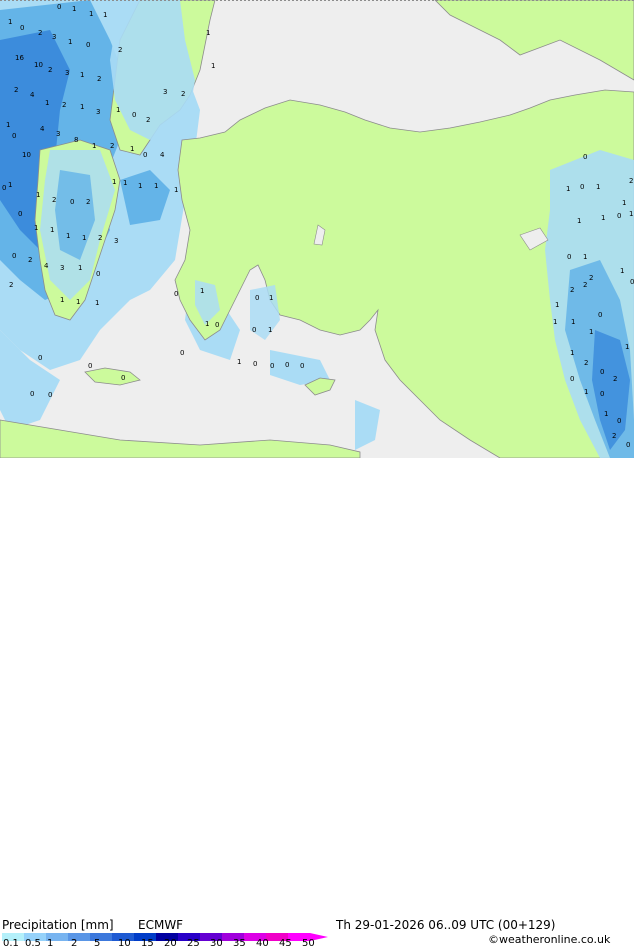 This screenshot has width=634, height=949. Describe the element at coordinates (147, 943) in the screenshot. I see `scale-tick-label: 15` at that location.